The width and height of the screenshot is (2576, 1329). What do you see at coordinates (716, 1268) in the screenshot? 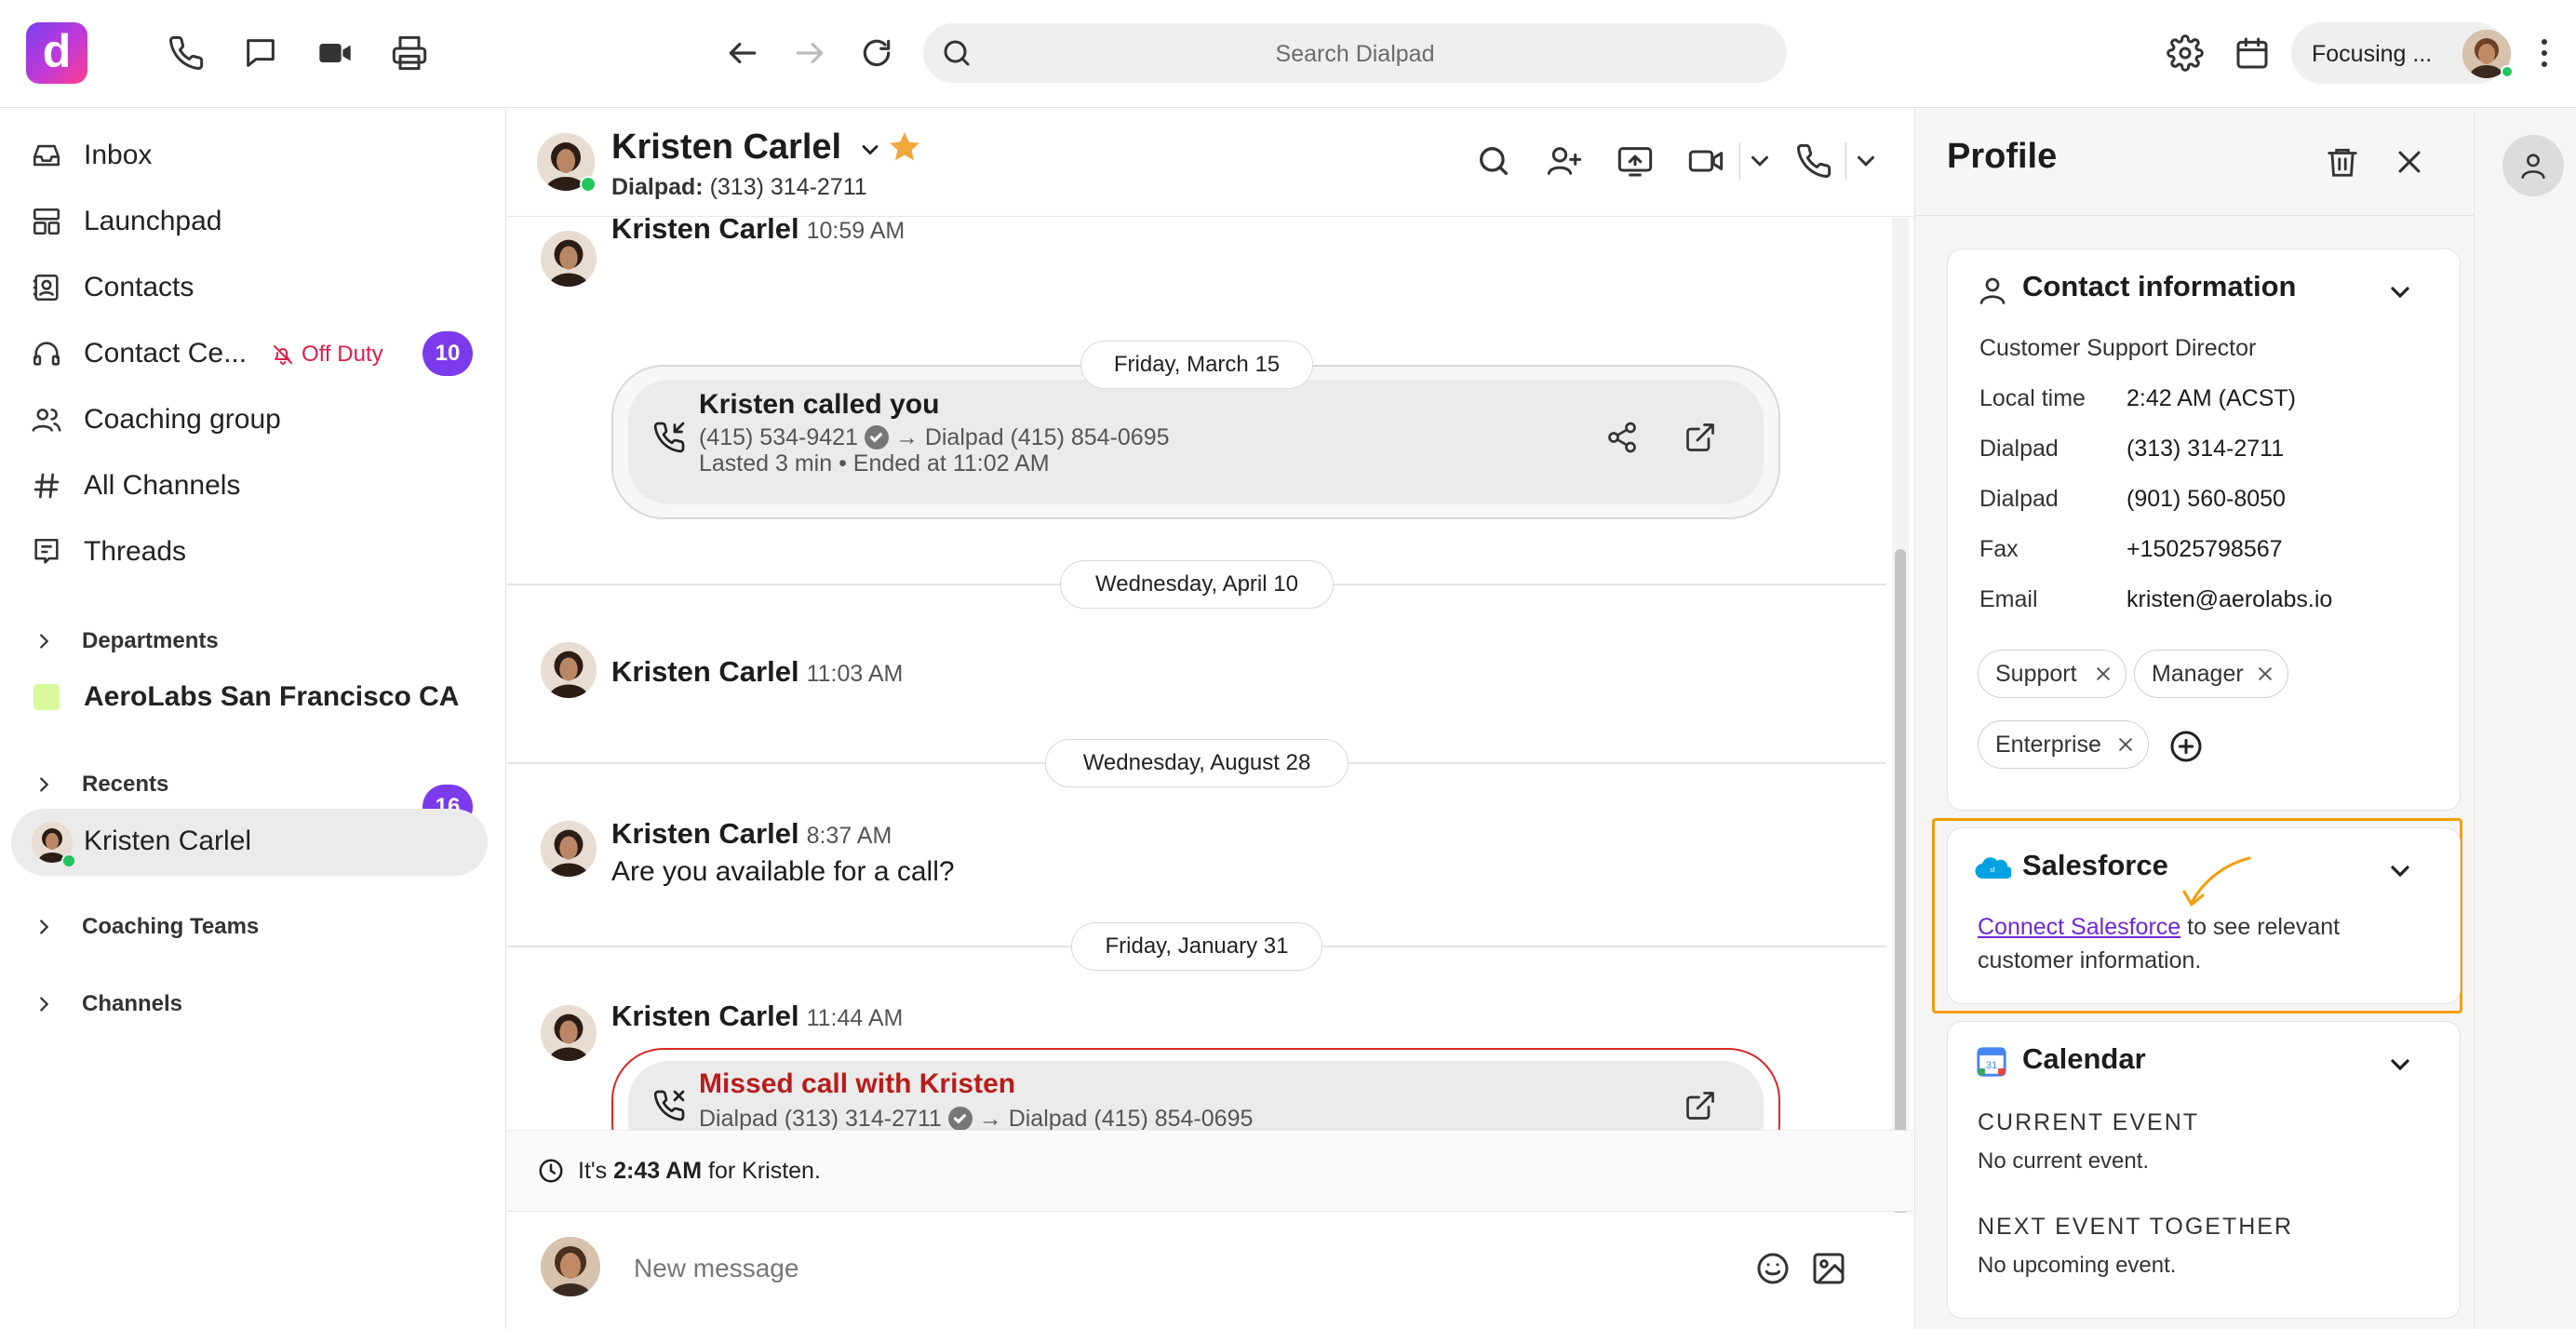
I see `message-input: New message` at bounding box center [716, 1268].